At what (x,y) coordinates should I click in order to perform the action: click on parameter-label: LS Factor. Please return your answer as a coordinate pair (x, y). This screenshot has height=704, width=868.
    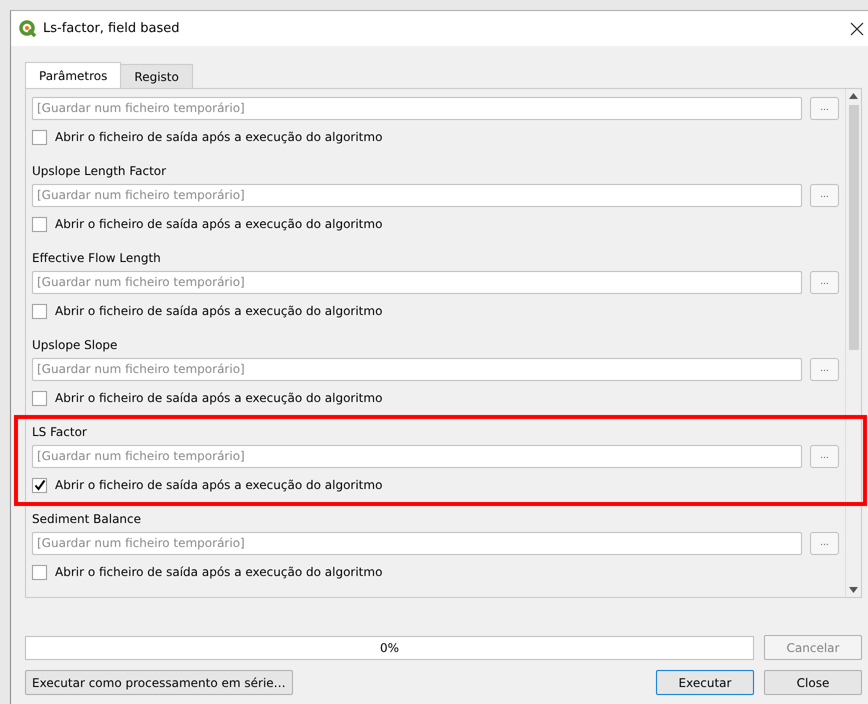
    Looking at the image, I should click on (60, 432).